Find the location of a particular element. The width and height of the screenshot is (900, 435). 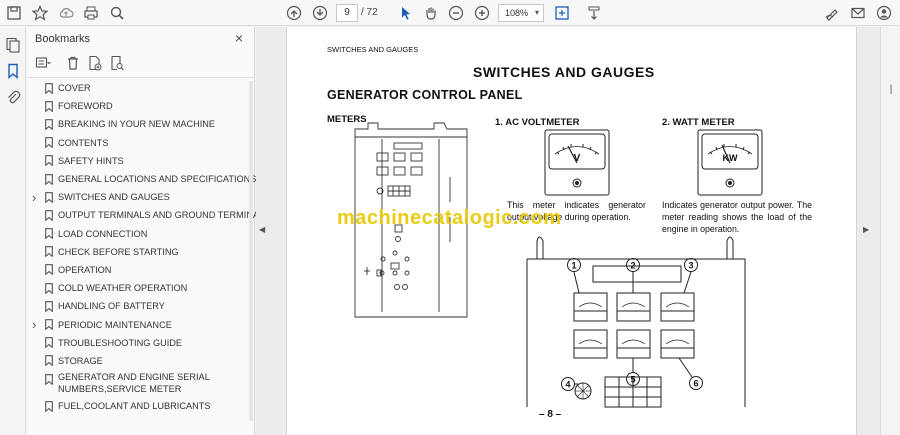

bookmark-item: › SWITCHES AND GAUGES is located at coordinates (141, 197).